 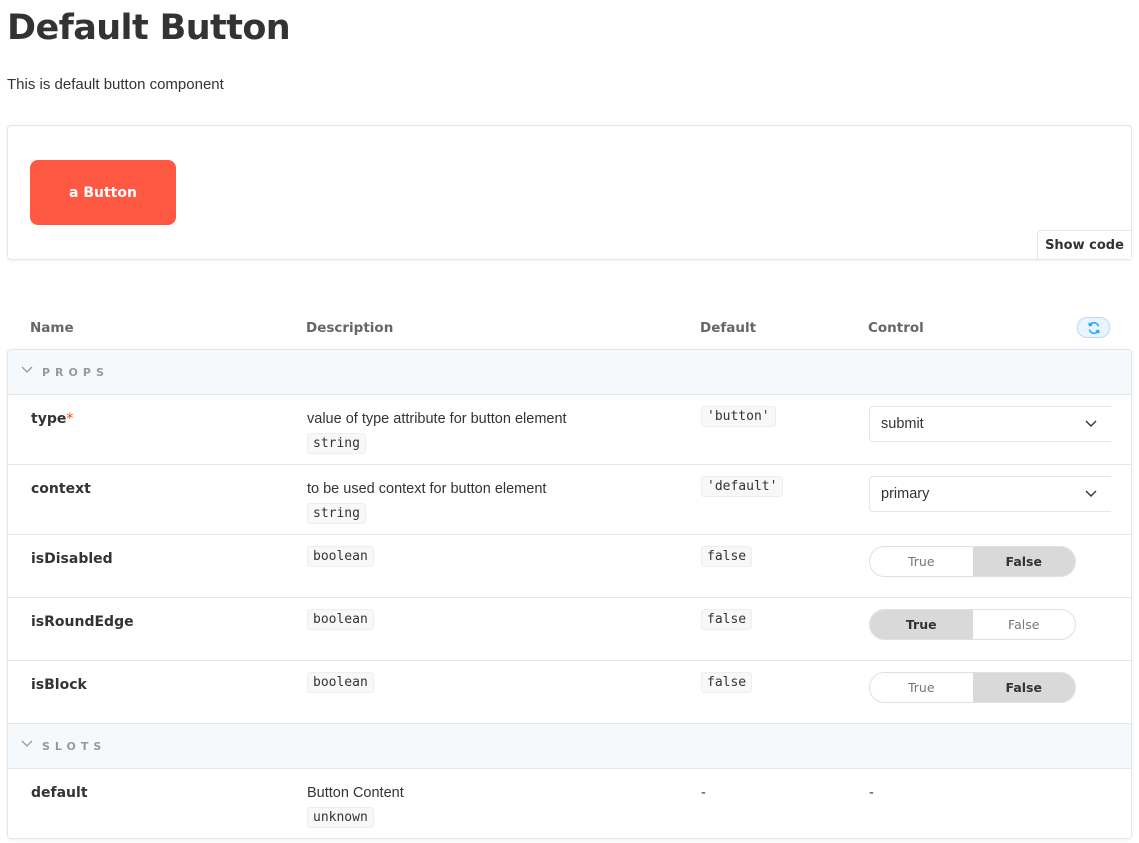 What do you see at coordinates (569, 746) in the screenshot?
I see `section-slots-toggle: SLOTS` at bounding box center [569, 746].